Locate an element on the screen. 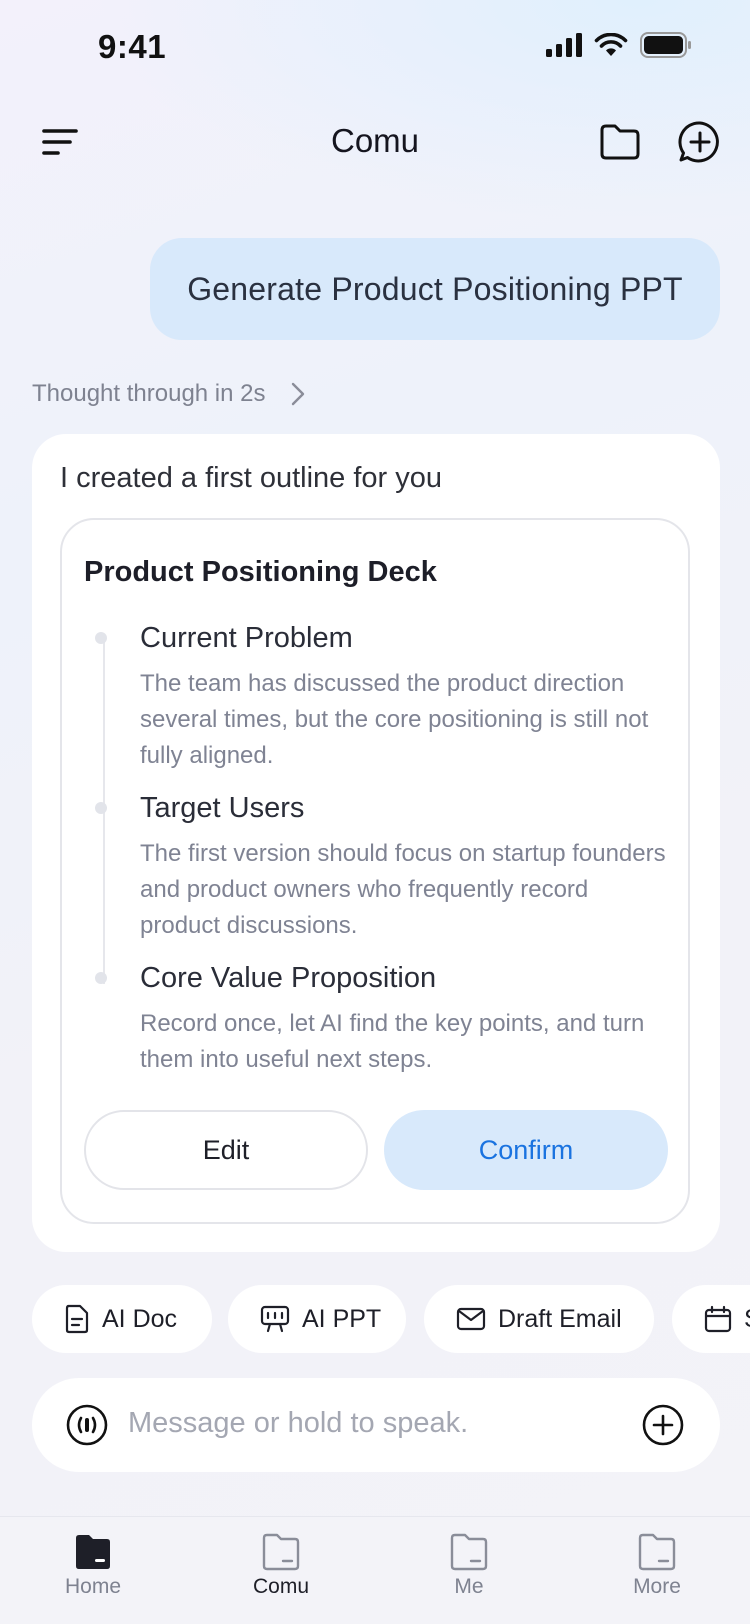 The width and height of the screenshot is (750, 1624). chip-label: AI Doc is located at coordinates (140, 1318).